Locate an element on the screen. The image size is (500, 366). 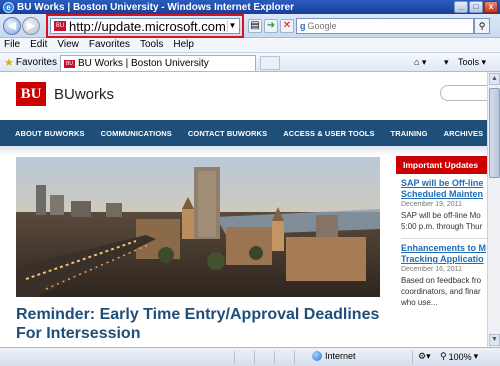
menu-file: File is located at coordinates (12, 45).